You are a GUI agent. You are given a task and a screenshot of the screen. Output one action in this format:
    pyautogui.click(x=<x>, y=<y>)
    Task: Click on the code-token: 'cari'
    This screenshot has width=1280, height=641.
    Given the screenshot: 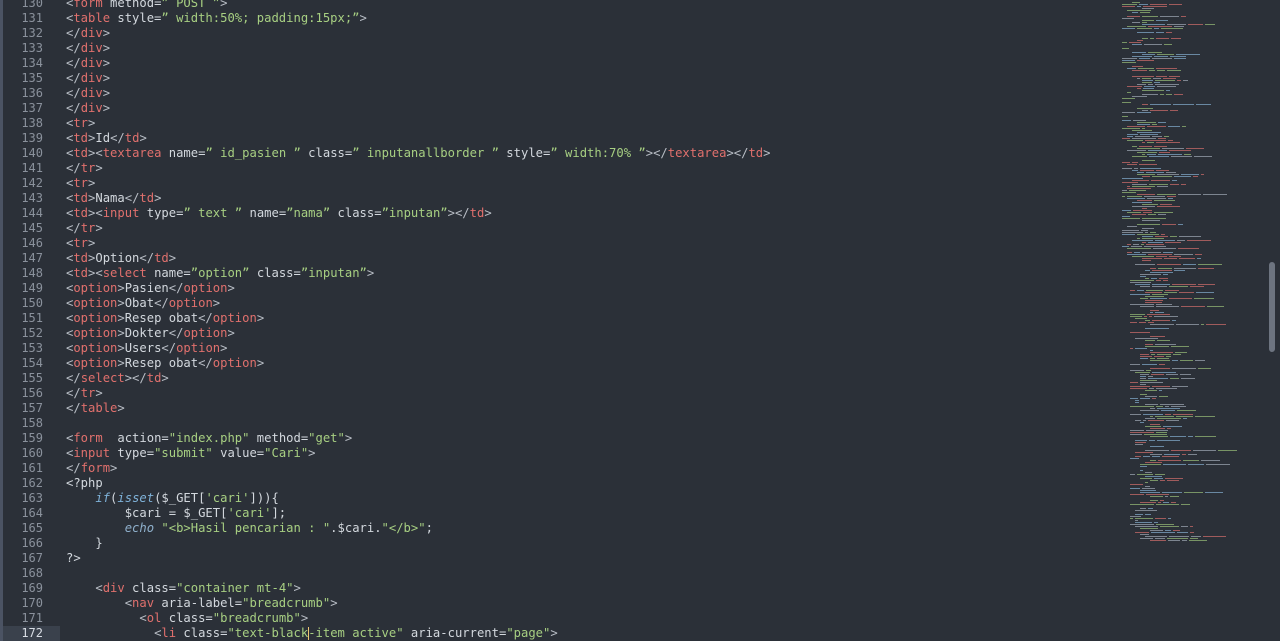 What is the action you would take?
    pyautogui.click(x=249, y=513)
    